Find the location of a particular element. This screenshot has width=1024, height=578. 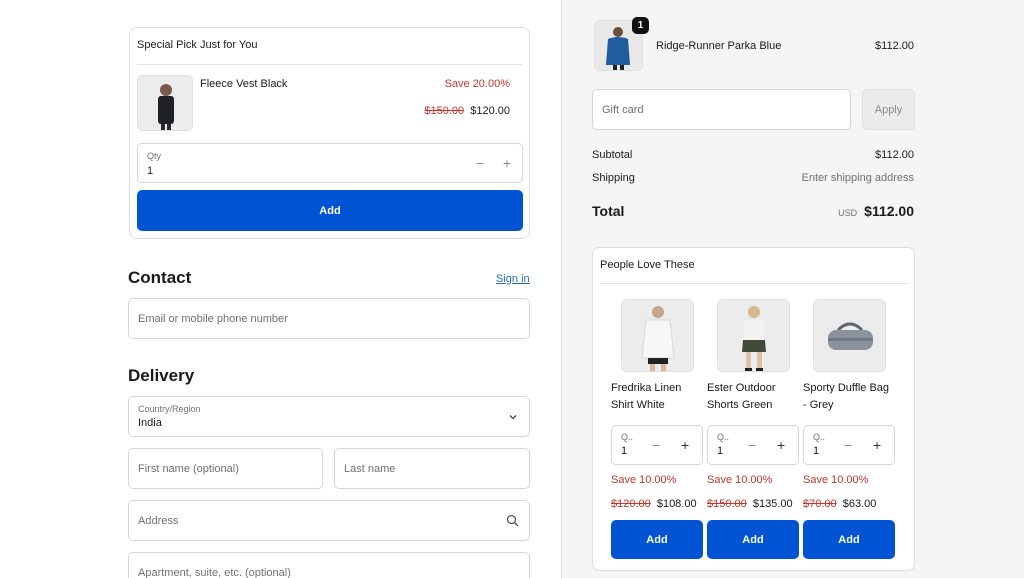

price-row: $150.00 $120.00 is located at coordinates (467, 111).